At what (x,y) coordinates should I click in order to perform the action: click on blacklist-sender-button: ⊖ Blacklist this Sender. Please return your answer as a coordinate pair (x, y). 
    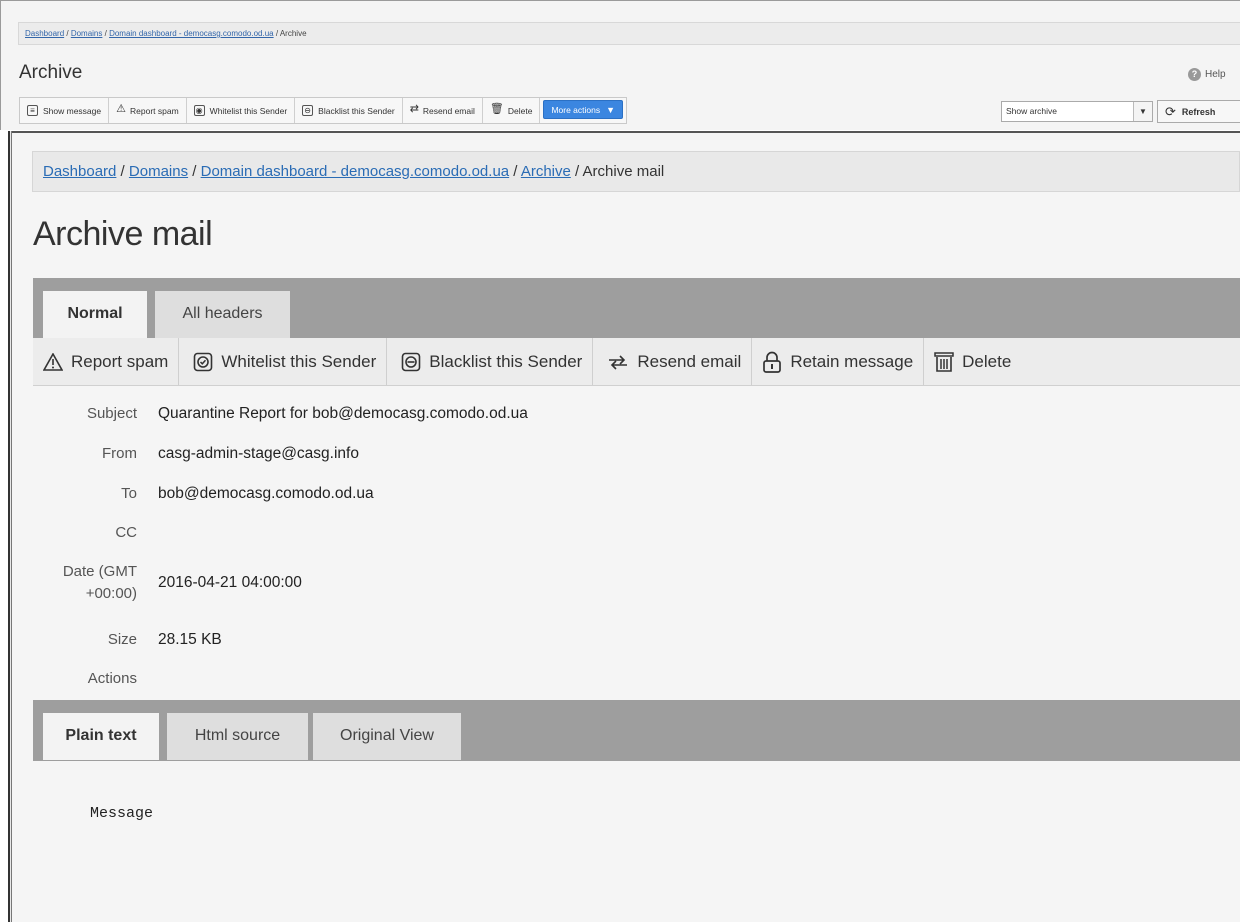
    Looking at the image, I should click on (349, 110).